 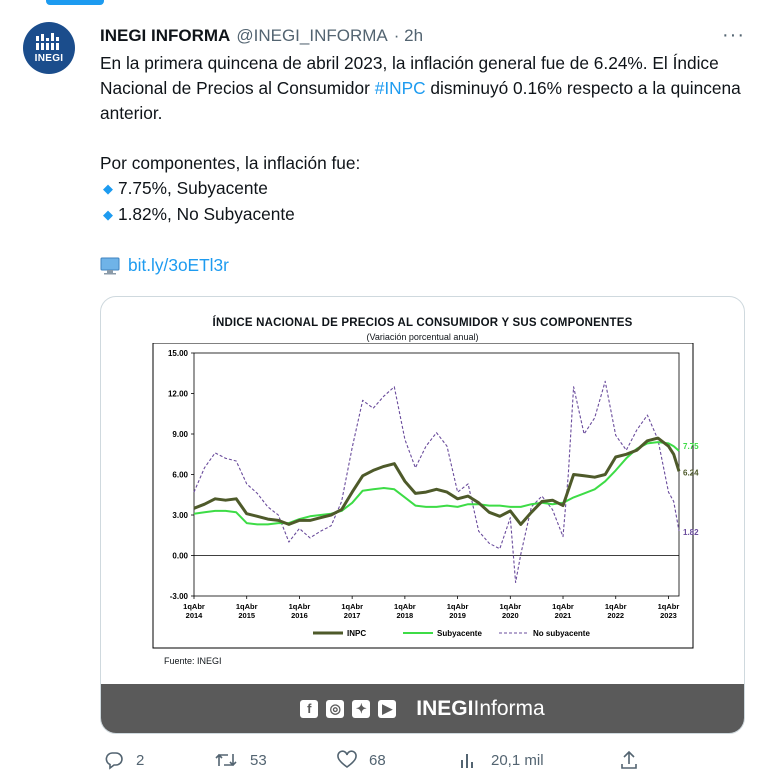 I want to click on bullet-no-subyacente: ◆ 1.82%, No Subyacente, so click(x=425, y=215).